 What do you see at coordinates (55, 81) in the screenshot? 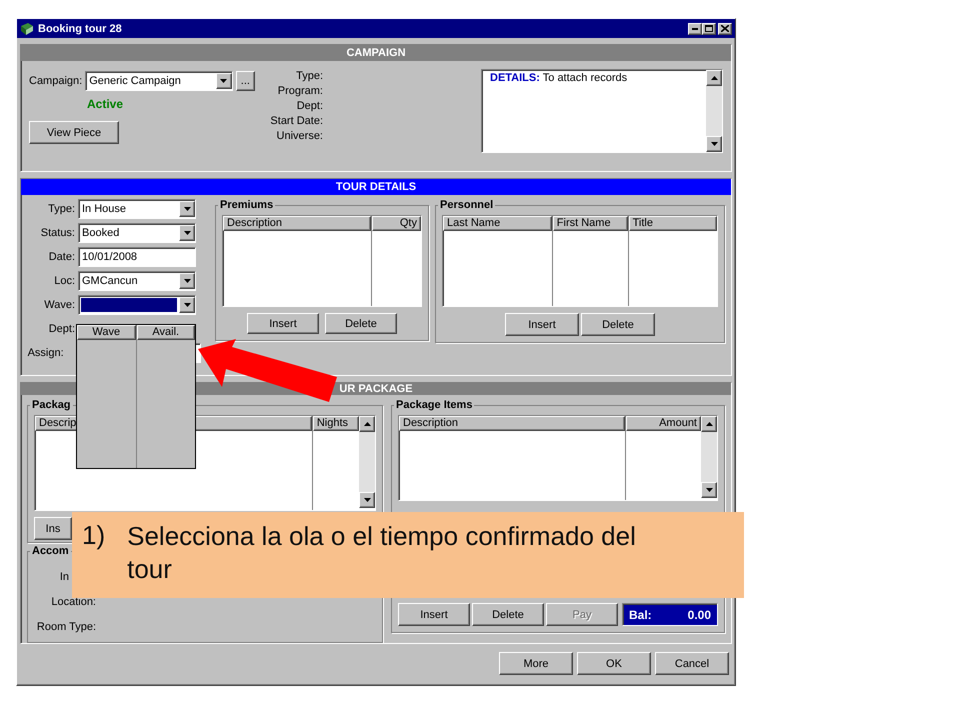
I see `campaign-label: Campaign:` at bounding box center [55, 81].